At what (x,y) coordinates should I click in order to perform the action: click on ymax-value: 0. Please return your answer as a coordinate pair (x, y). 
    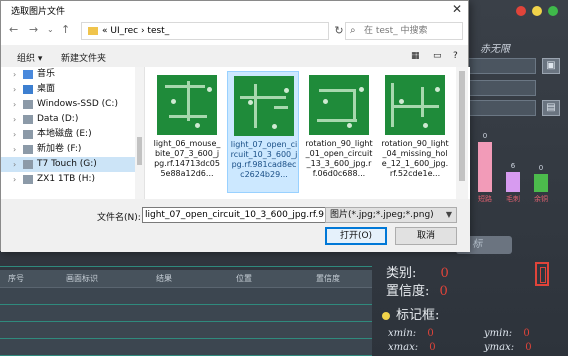
    Looking at the image, I should click on (528, 347).